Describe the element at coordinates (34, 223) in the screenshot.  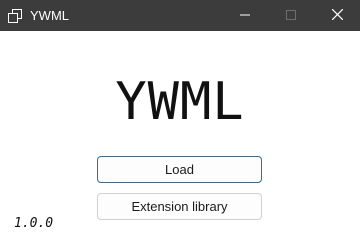
I see `version-label: 1.0.0` at that location.